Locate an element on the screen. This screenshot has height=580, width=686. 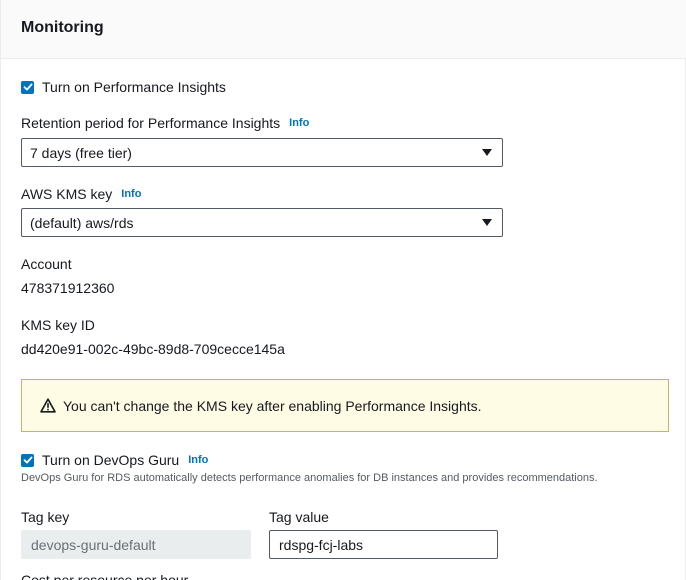
kms-key-value: (default) aws/rds is located at coordinates (82, 223).